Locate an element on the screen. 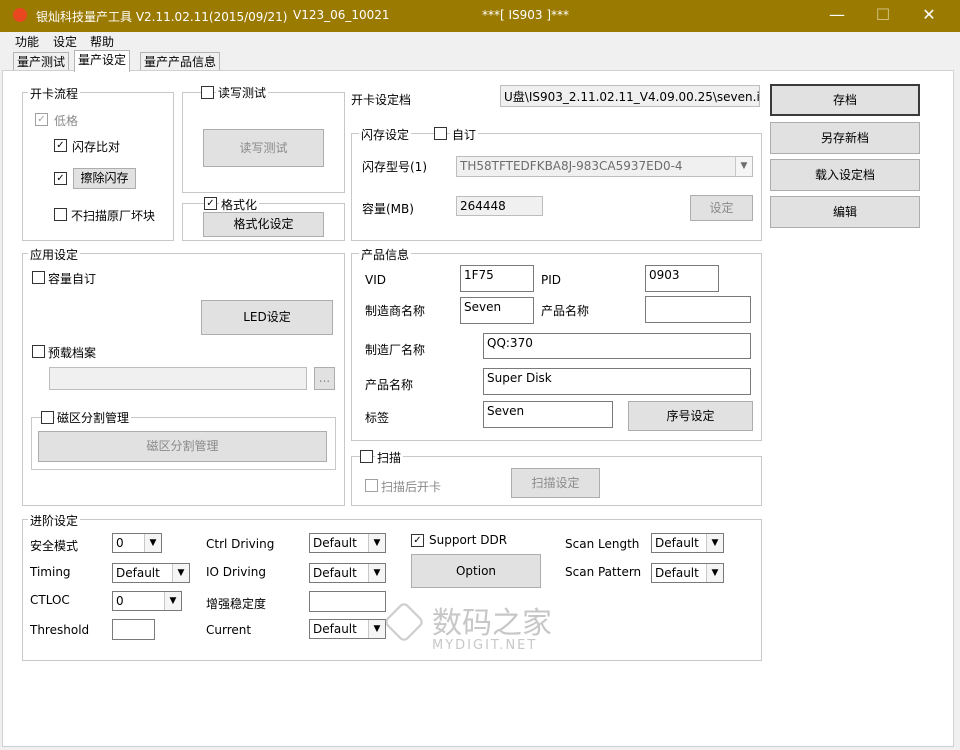 This screenshot has height=750, width=960. erase-flash-checkbox: ✓ is located at coordinates (60, 178).